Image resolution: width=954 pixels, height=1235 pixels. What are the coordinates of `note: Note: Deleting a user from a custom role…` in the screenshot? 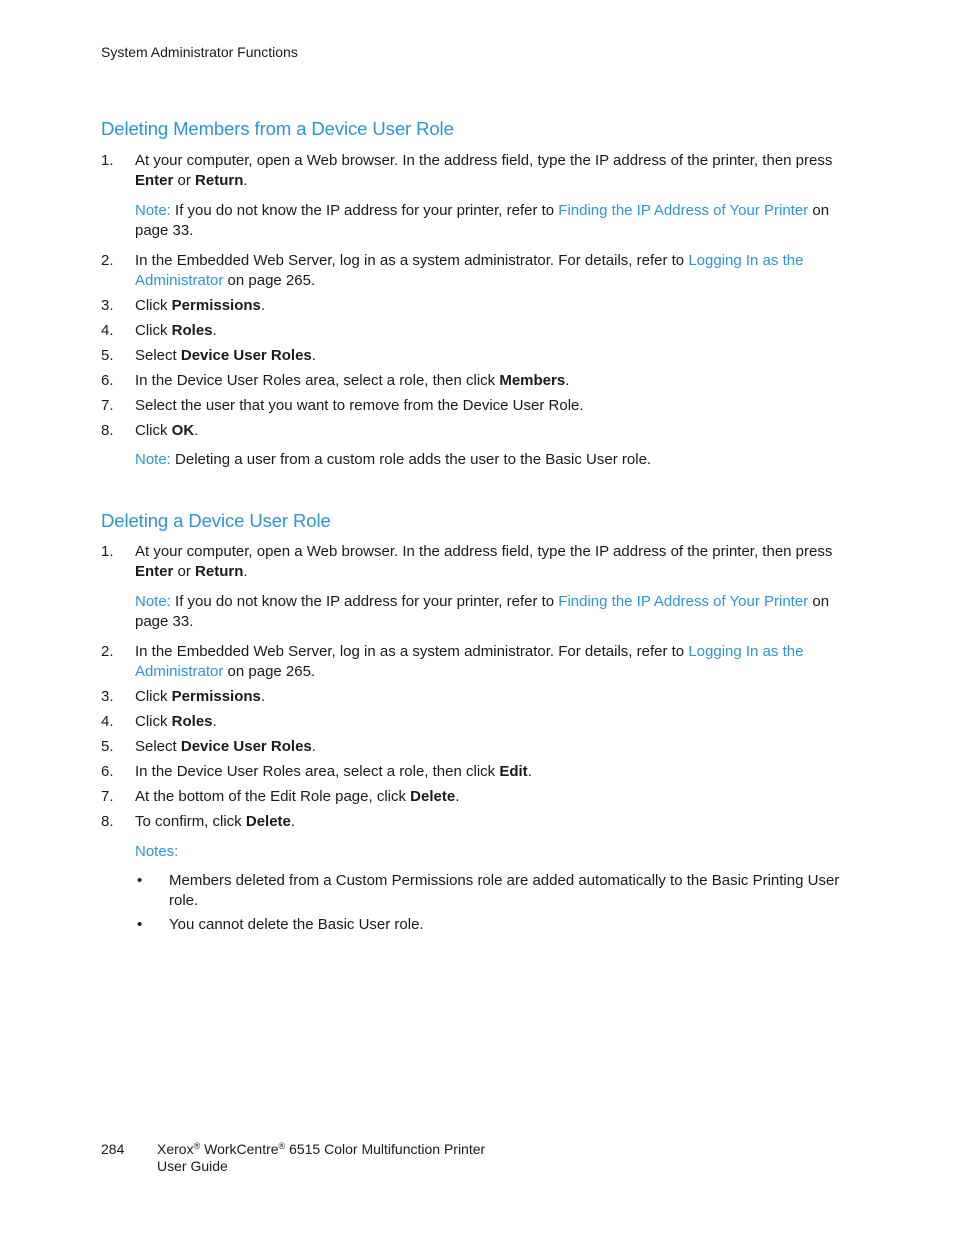 It's located at (393, 459).